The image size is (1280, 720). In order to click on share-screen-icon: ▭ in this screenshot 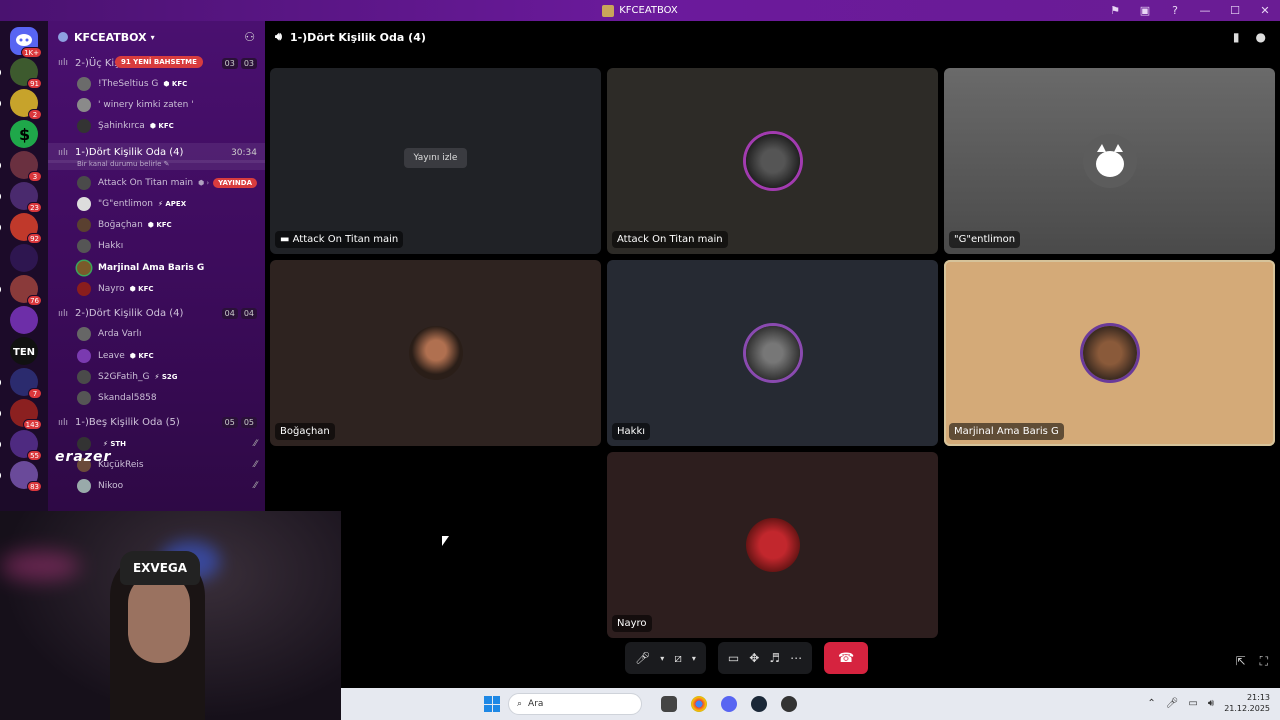, I will do `click(733, 658)`.